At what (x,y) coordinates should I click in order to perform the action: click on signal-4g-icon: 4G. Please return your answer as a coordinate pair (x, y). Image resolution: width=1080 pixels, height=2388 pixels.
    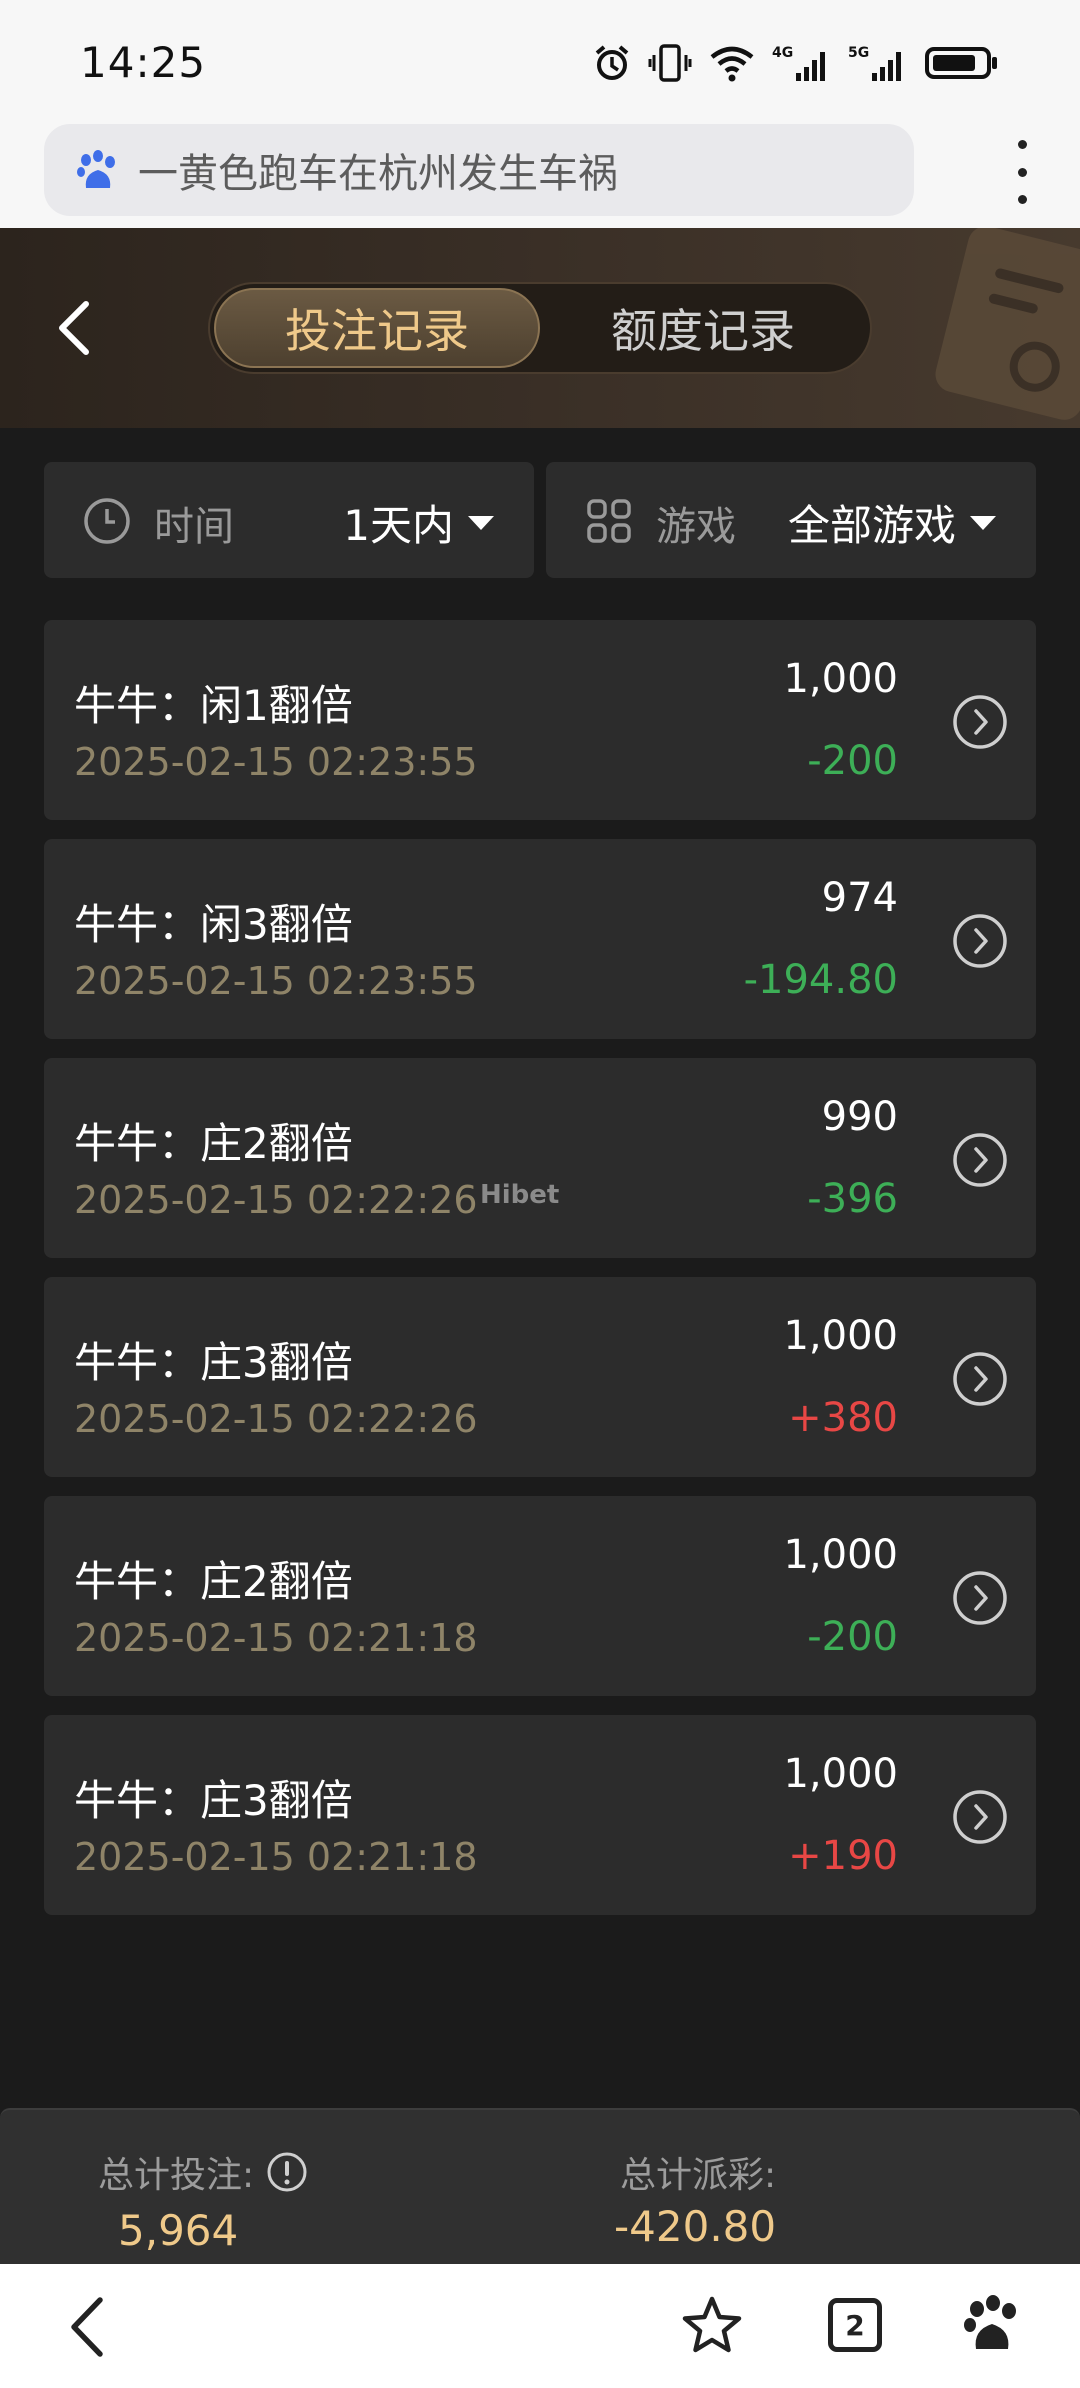
    Looking at the image, I should click on (798, 63).